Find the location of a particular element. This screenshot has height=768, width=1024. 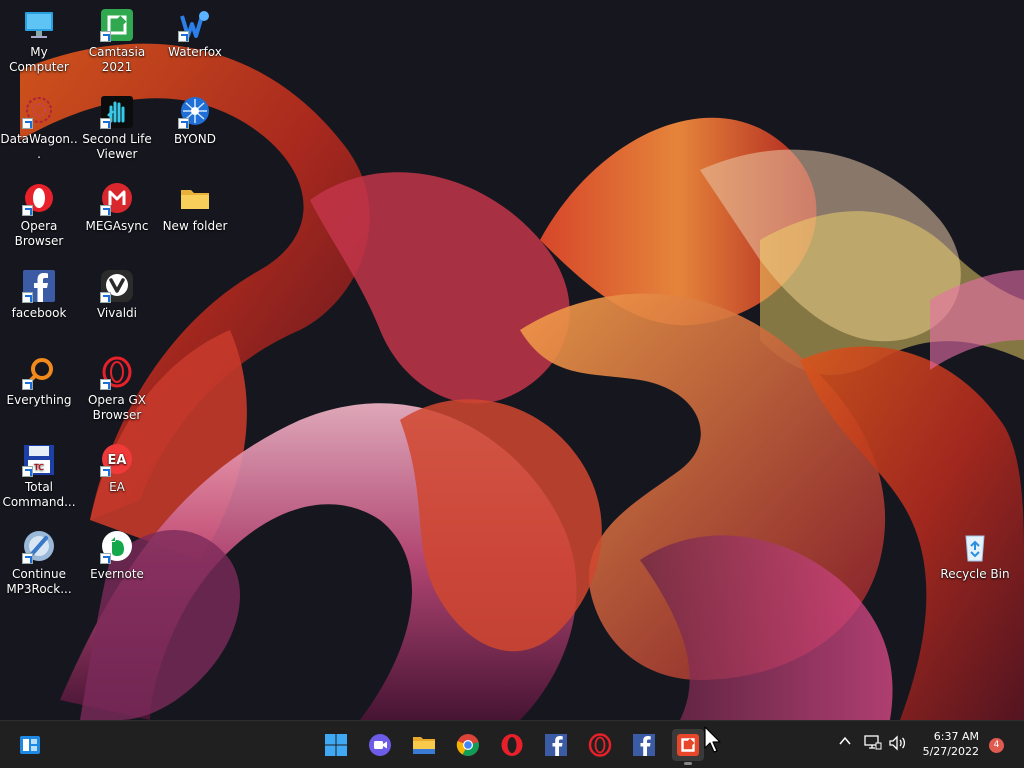

desktop-icon-evernote: Evernote is located at coordinates (117, 556).